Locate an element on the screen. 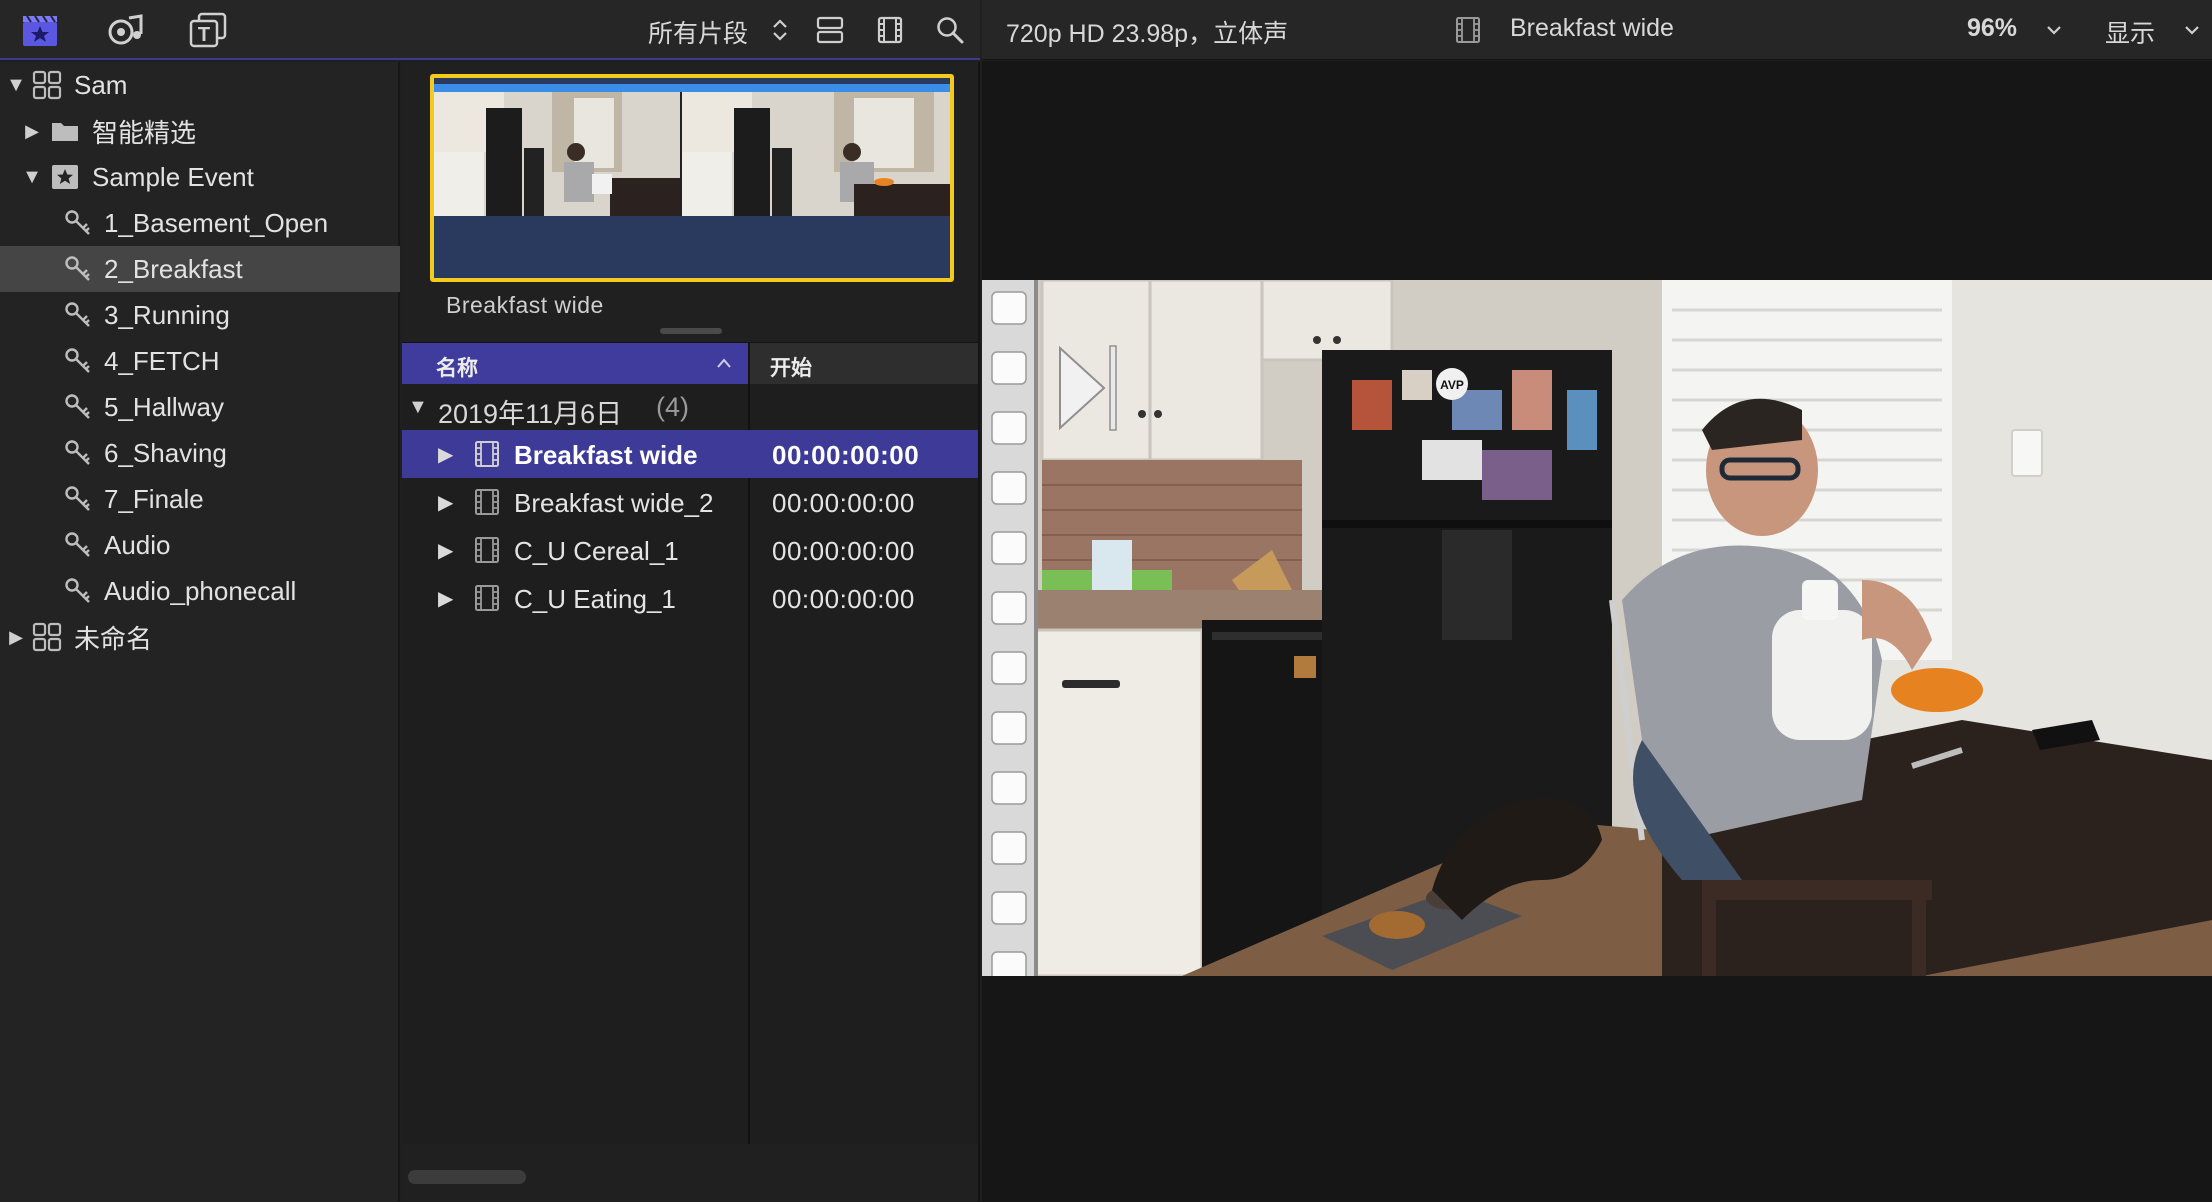 The width and height of the screenshot is (2212, 1202). clip-name: Breakfast wide_2 is located at coordinates (614, 503).